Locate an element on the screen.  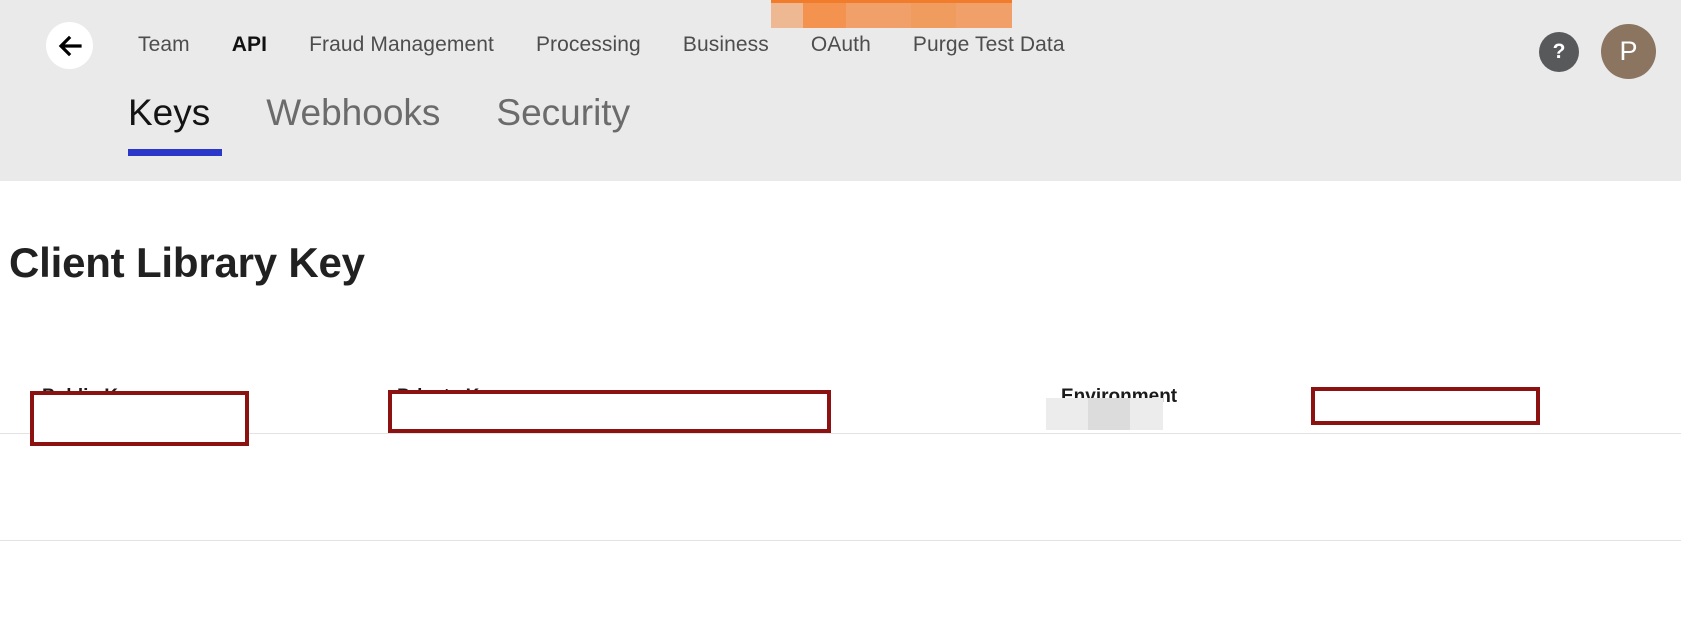
tab-keys: Keys is located at coordinates (183, 124).